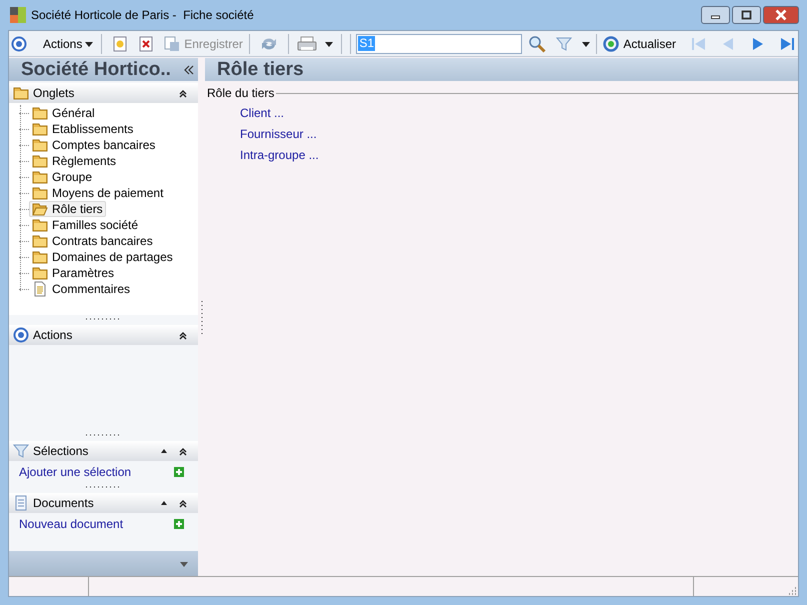 The image size is (807, 605). I want to click on tree-item: Etablissements, so click(82, 129).